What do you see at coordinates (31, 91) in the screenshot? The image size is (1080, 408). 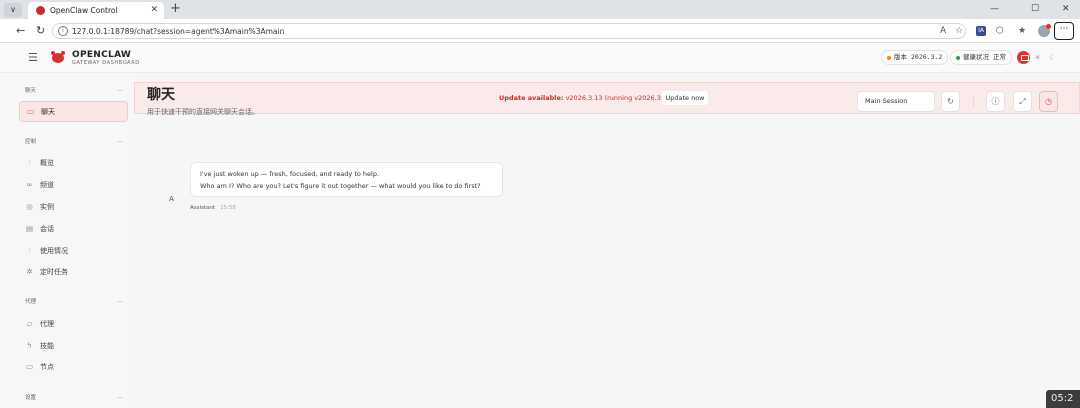 I see `sidebar-section-title: 聊天` at bounding box center [31, 91].